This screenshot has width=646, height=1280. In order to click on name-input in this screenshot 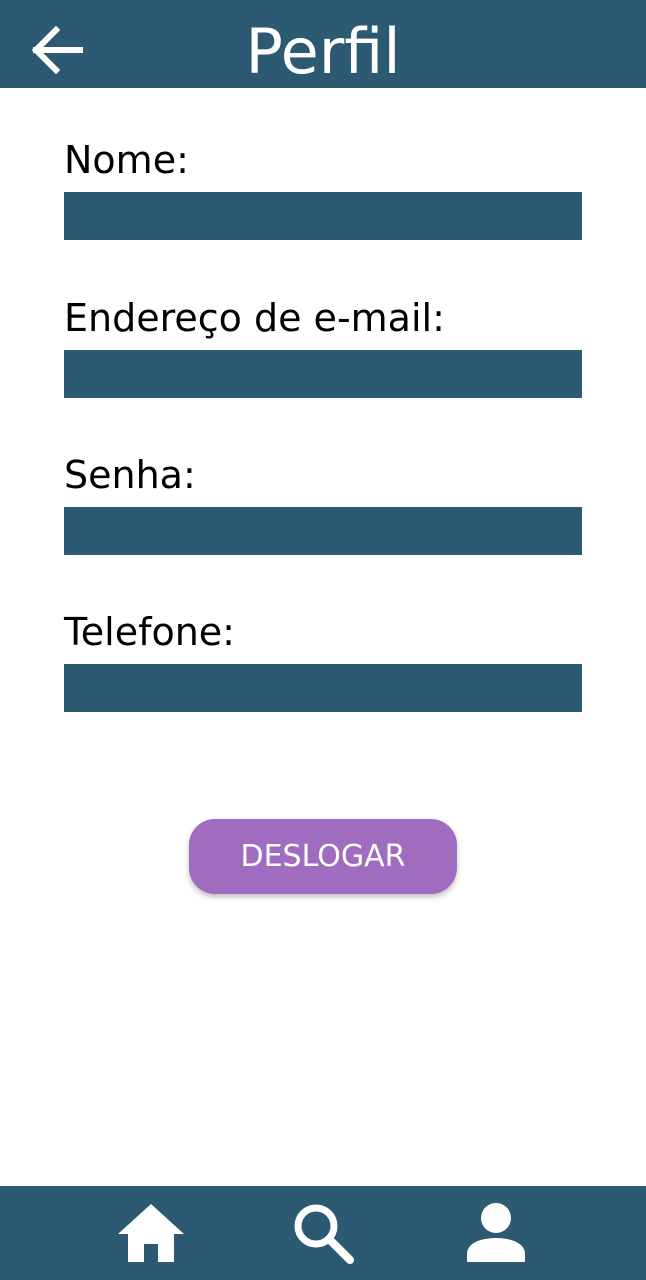, I will do `click(323, 216)`.